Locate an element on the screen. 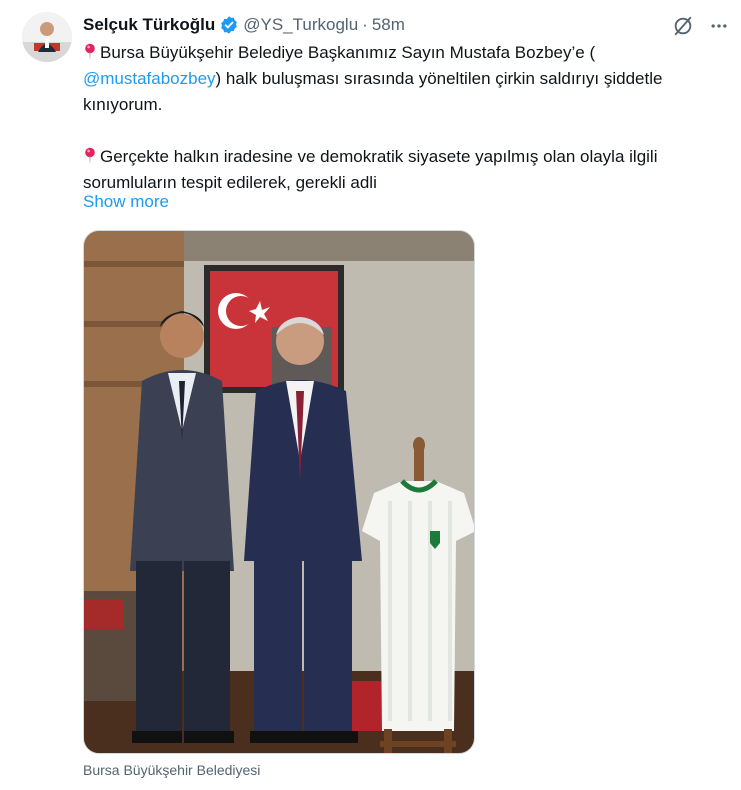 The height and width of the screenshot is (790, 741). grok-icon is located at coordinates (683, 26).